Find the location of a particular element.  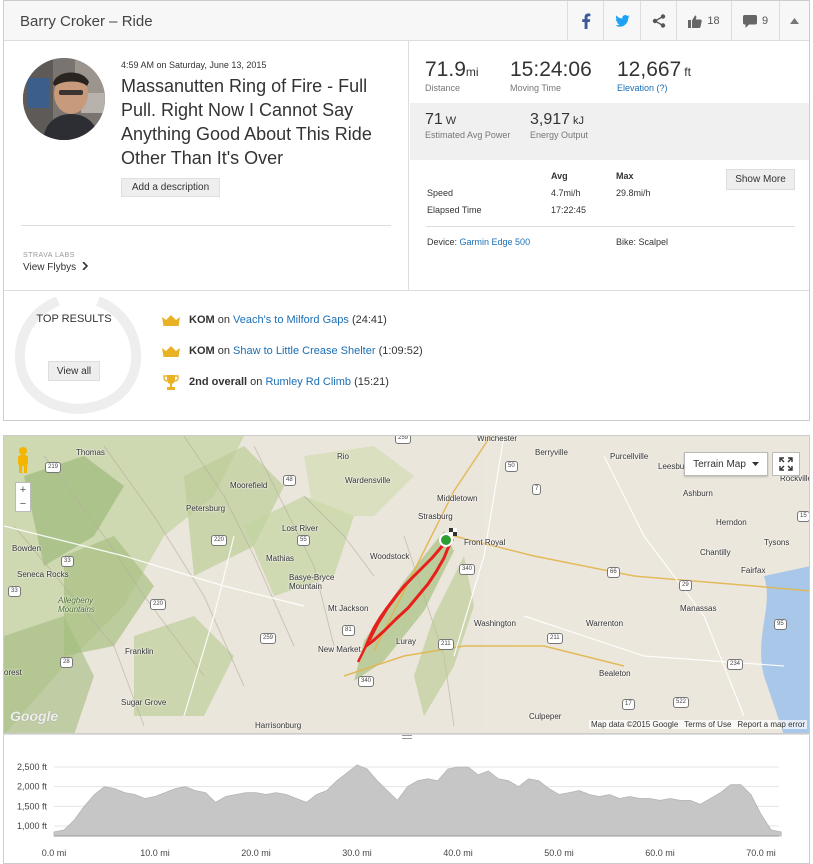

twitter-icon is located at coordinates (622, 21).